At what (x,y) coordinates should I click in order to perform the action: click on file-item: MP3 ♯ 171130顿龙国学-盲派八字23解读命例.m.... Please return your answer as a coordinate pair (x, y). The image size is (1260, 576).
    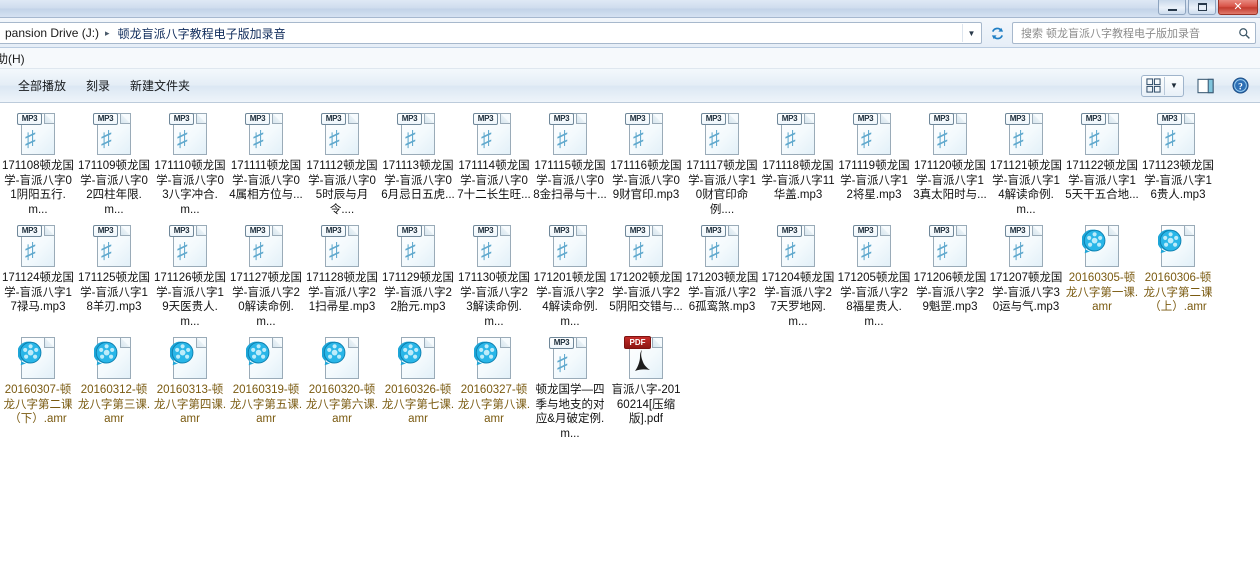
    Looking at the image, I should click on (494, 277).